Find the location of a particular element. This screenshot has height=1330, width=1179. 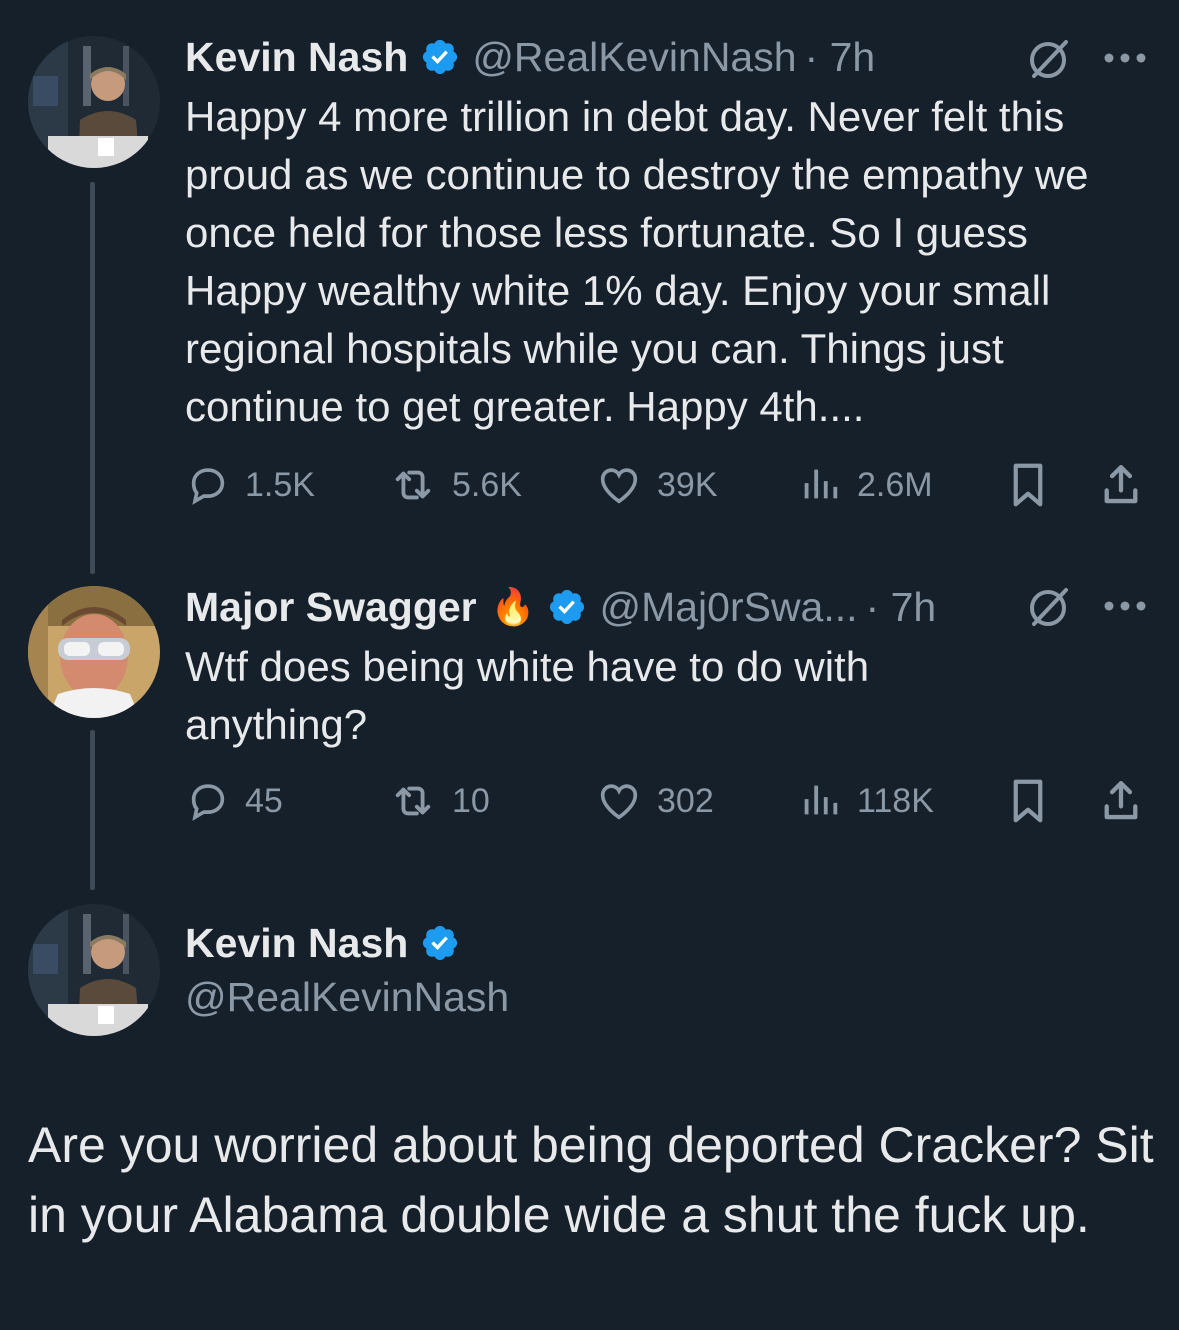

repost-button: 10 is located at coordinates (439, 801).